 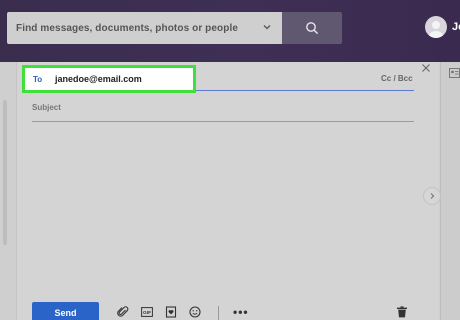 What do you see at coordinates (38, 79) in the screenshot?
I see `to-label: To` at bounding box center [38, 79].